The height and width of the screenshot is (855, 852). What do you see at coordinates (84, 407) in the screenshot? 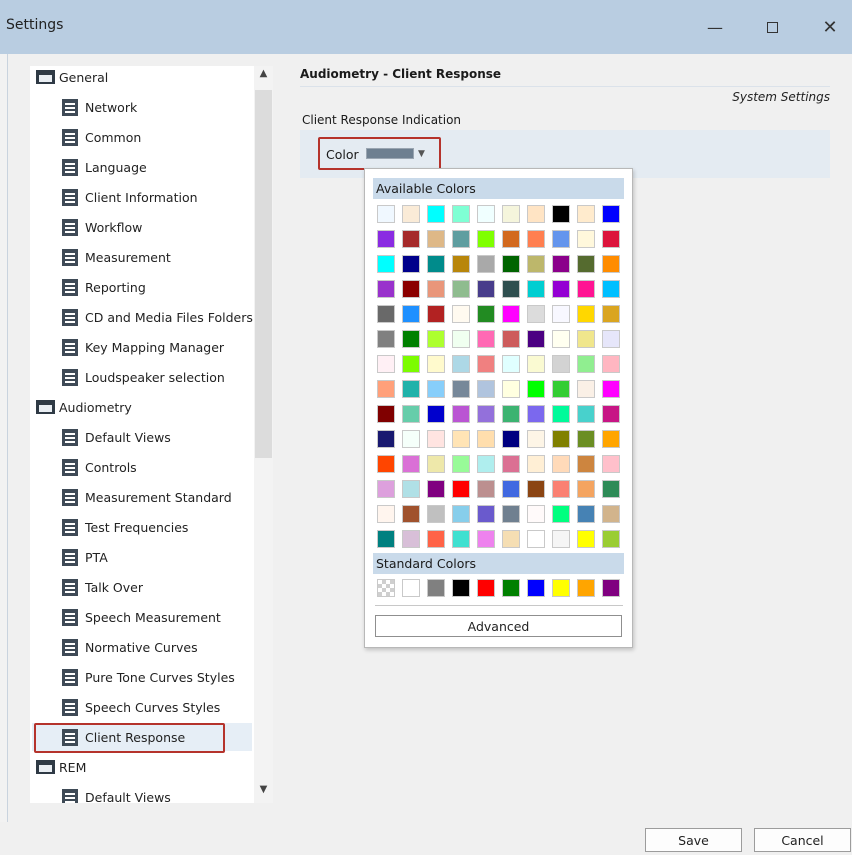
I see `tree-folder: Audiometry` at bounding box center [84, 407].